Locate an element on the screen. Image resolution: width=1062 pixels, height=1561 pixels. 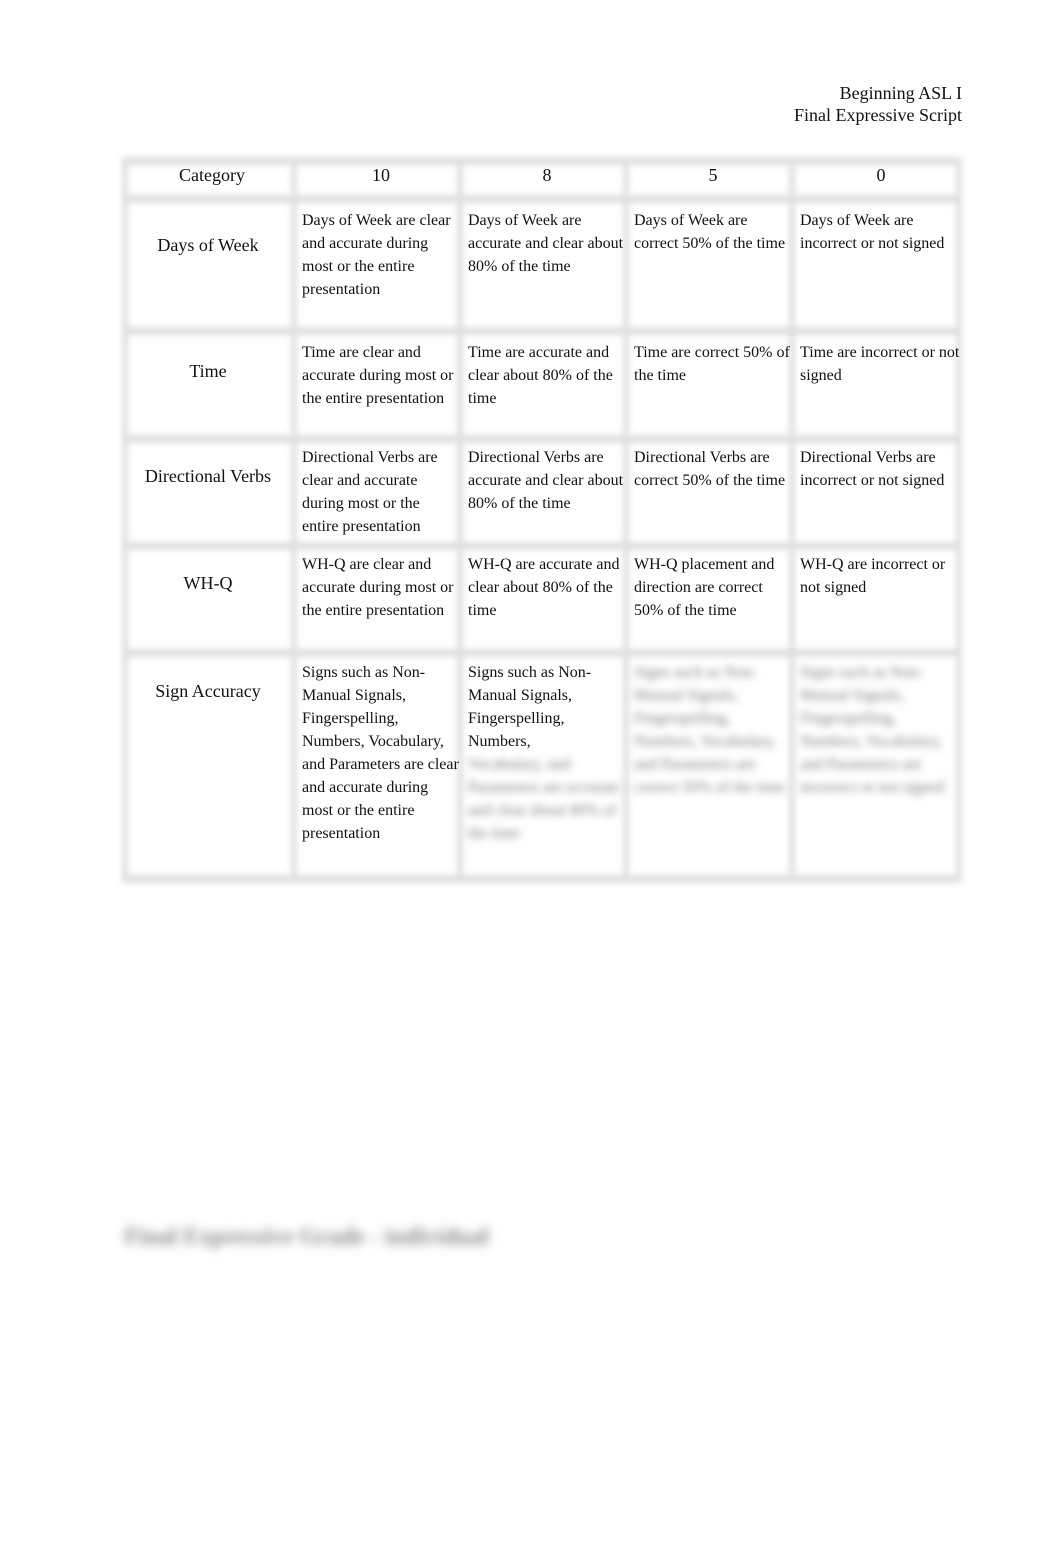
column-header: 8 is located at coordinates (547, 175).